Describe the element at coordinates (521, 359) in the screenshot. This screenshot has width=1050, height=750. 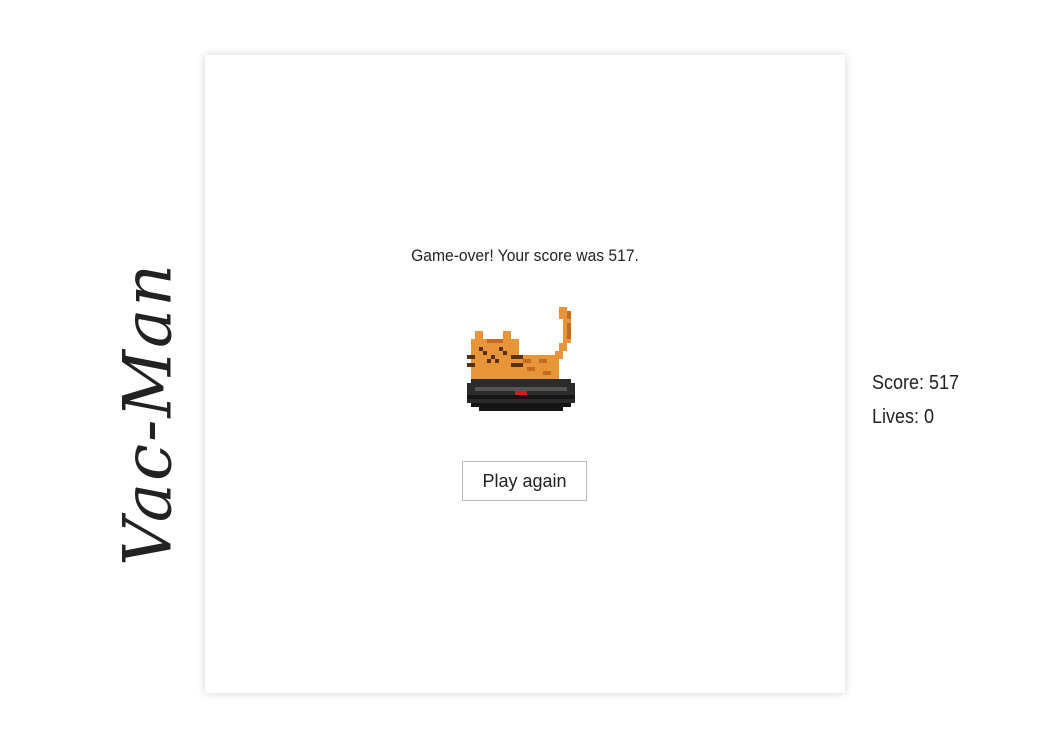
I see `cat-on-robot-vacuum-icon` at that location.